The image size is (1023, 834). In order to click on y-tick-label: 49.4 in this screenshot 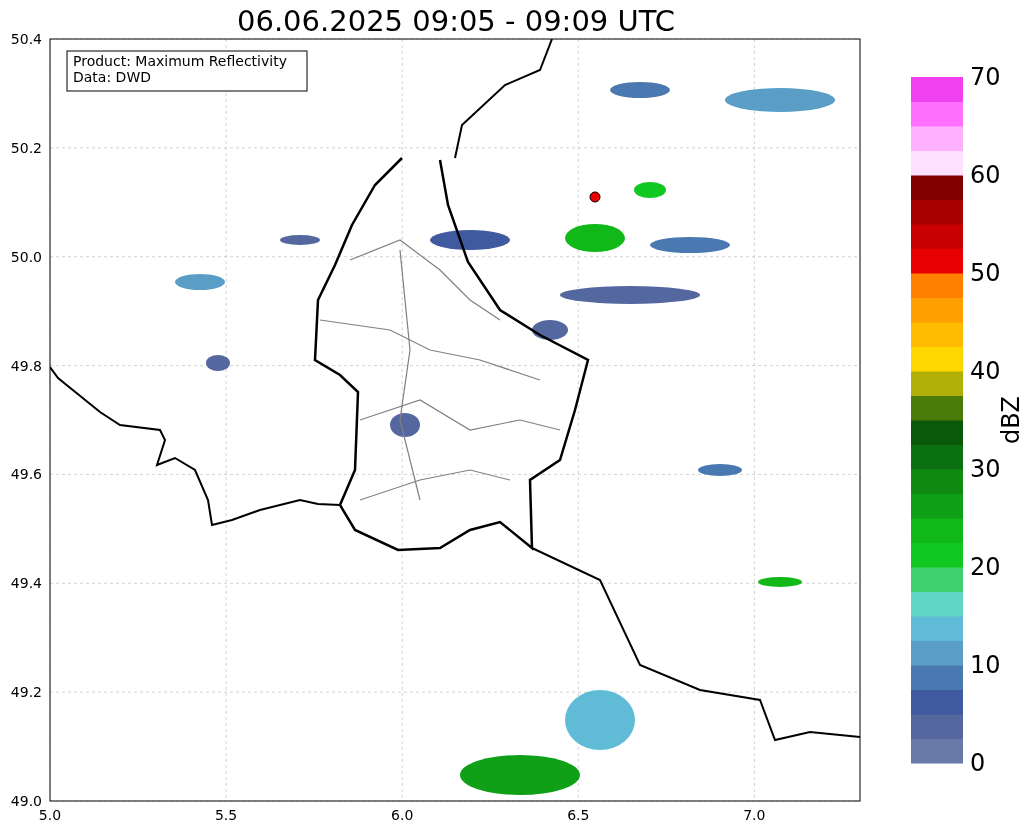, I will do `click(26, 583)`.